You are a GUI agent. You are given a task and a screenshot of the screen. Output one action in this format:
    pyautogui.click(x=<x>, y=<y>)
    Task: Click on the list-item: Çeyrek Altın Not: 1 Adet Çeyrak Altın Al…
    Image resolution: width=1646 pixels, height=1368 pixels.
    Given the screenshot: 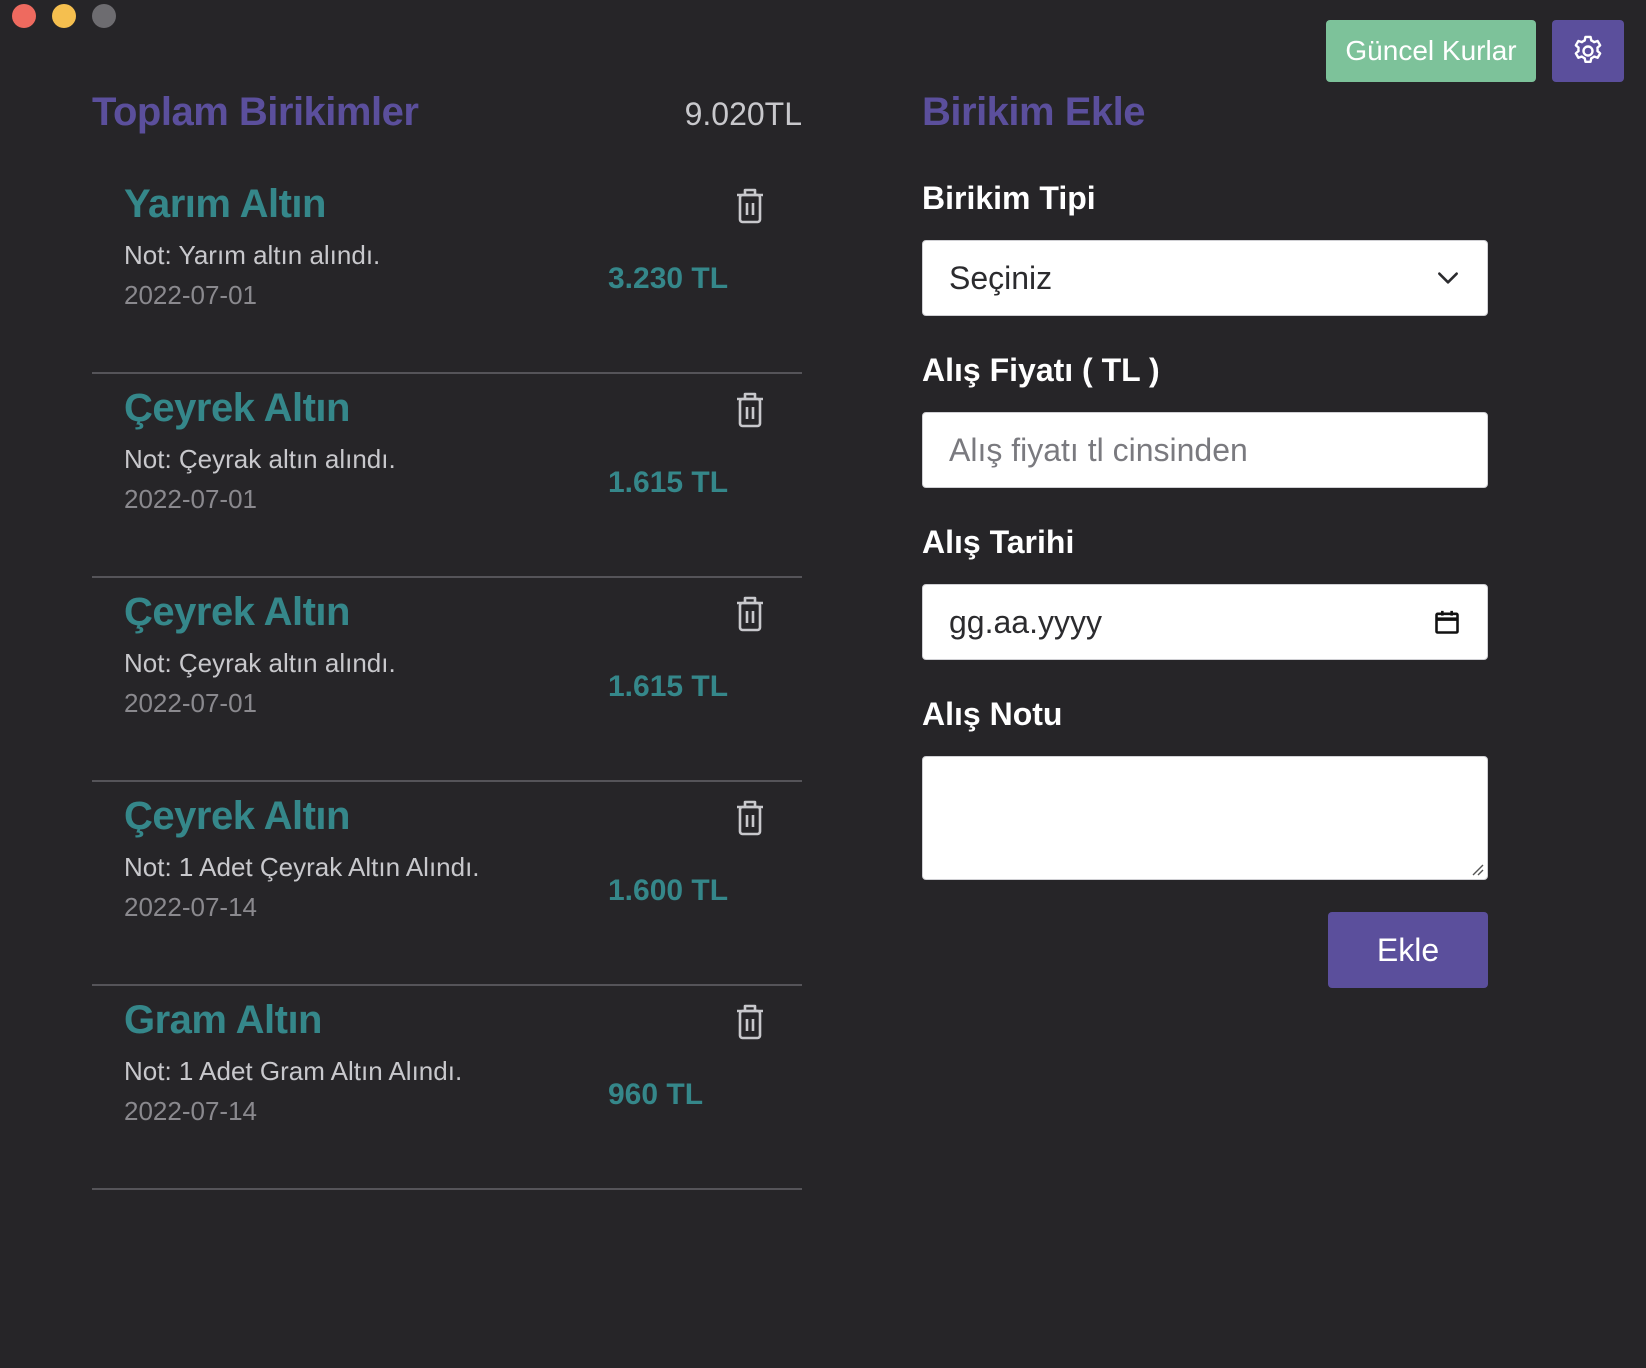 What is the action you would take?
    pyautogui.click(x=447, y=884)
    